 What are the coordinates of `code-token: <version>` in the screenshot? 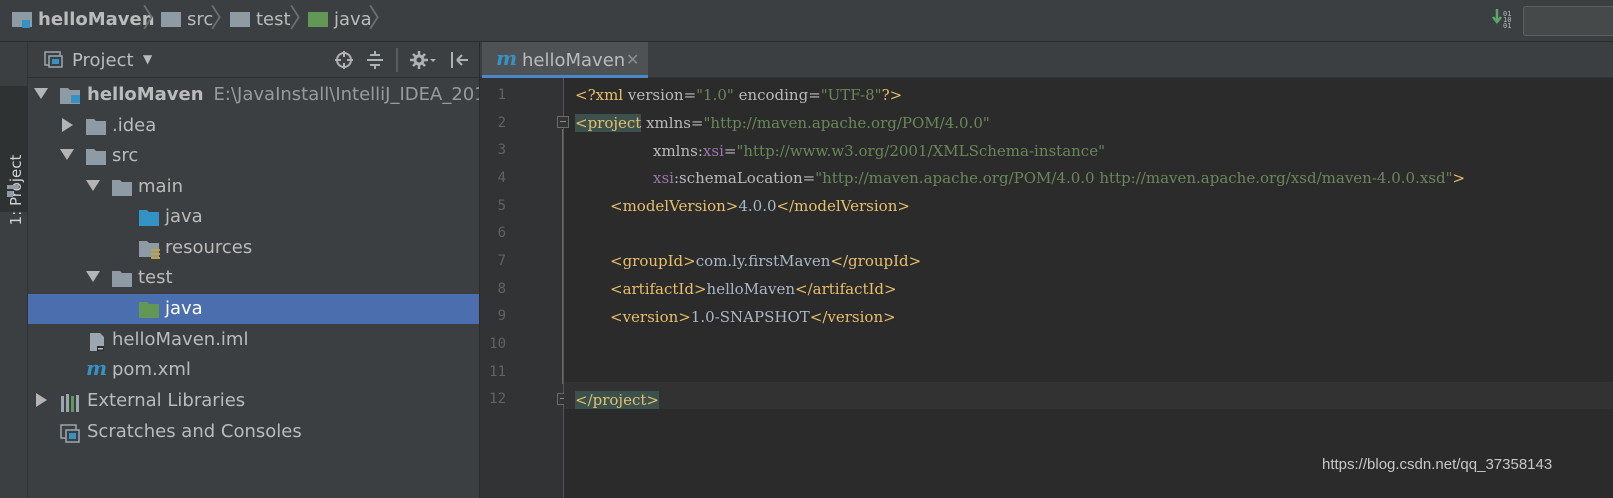 It's located at (650, 317).